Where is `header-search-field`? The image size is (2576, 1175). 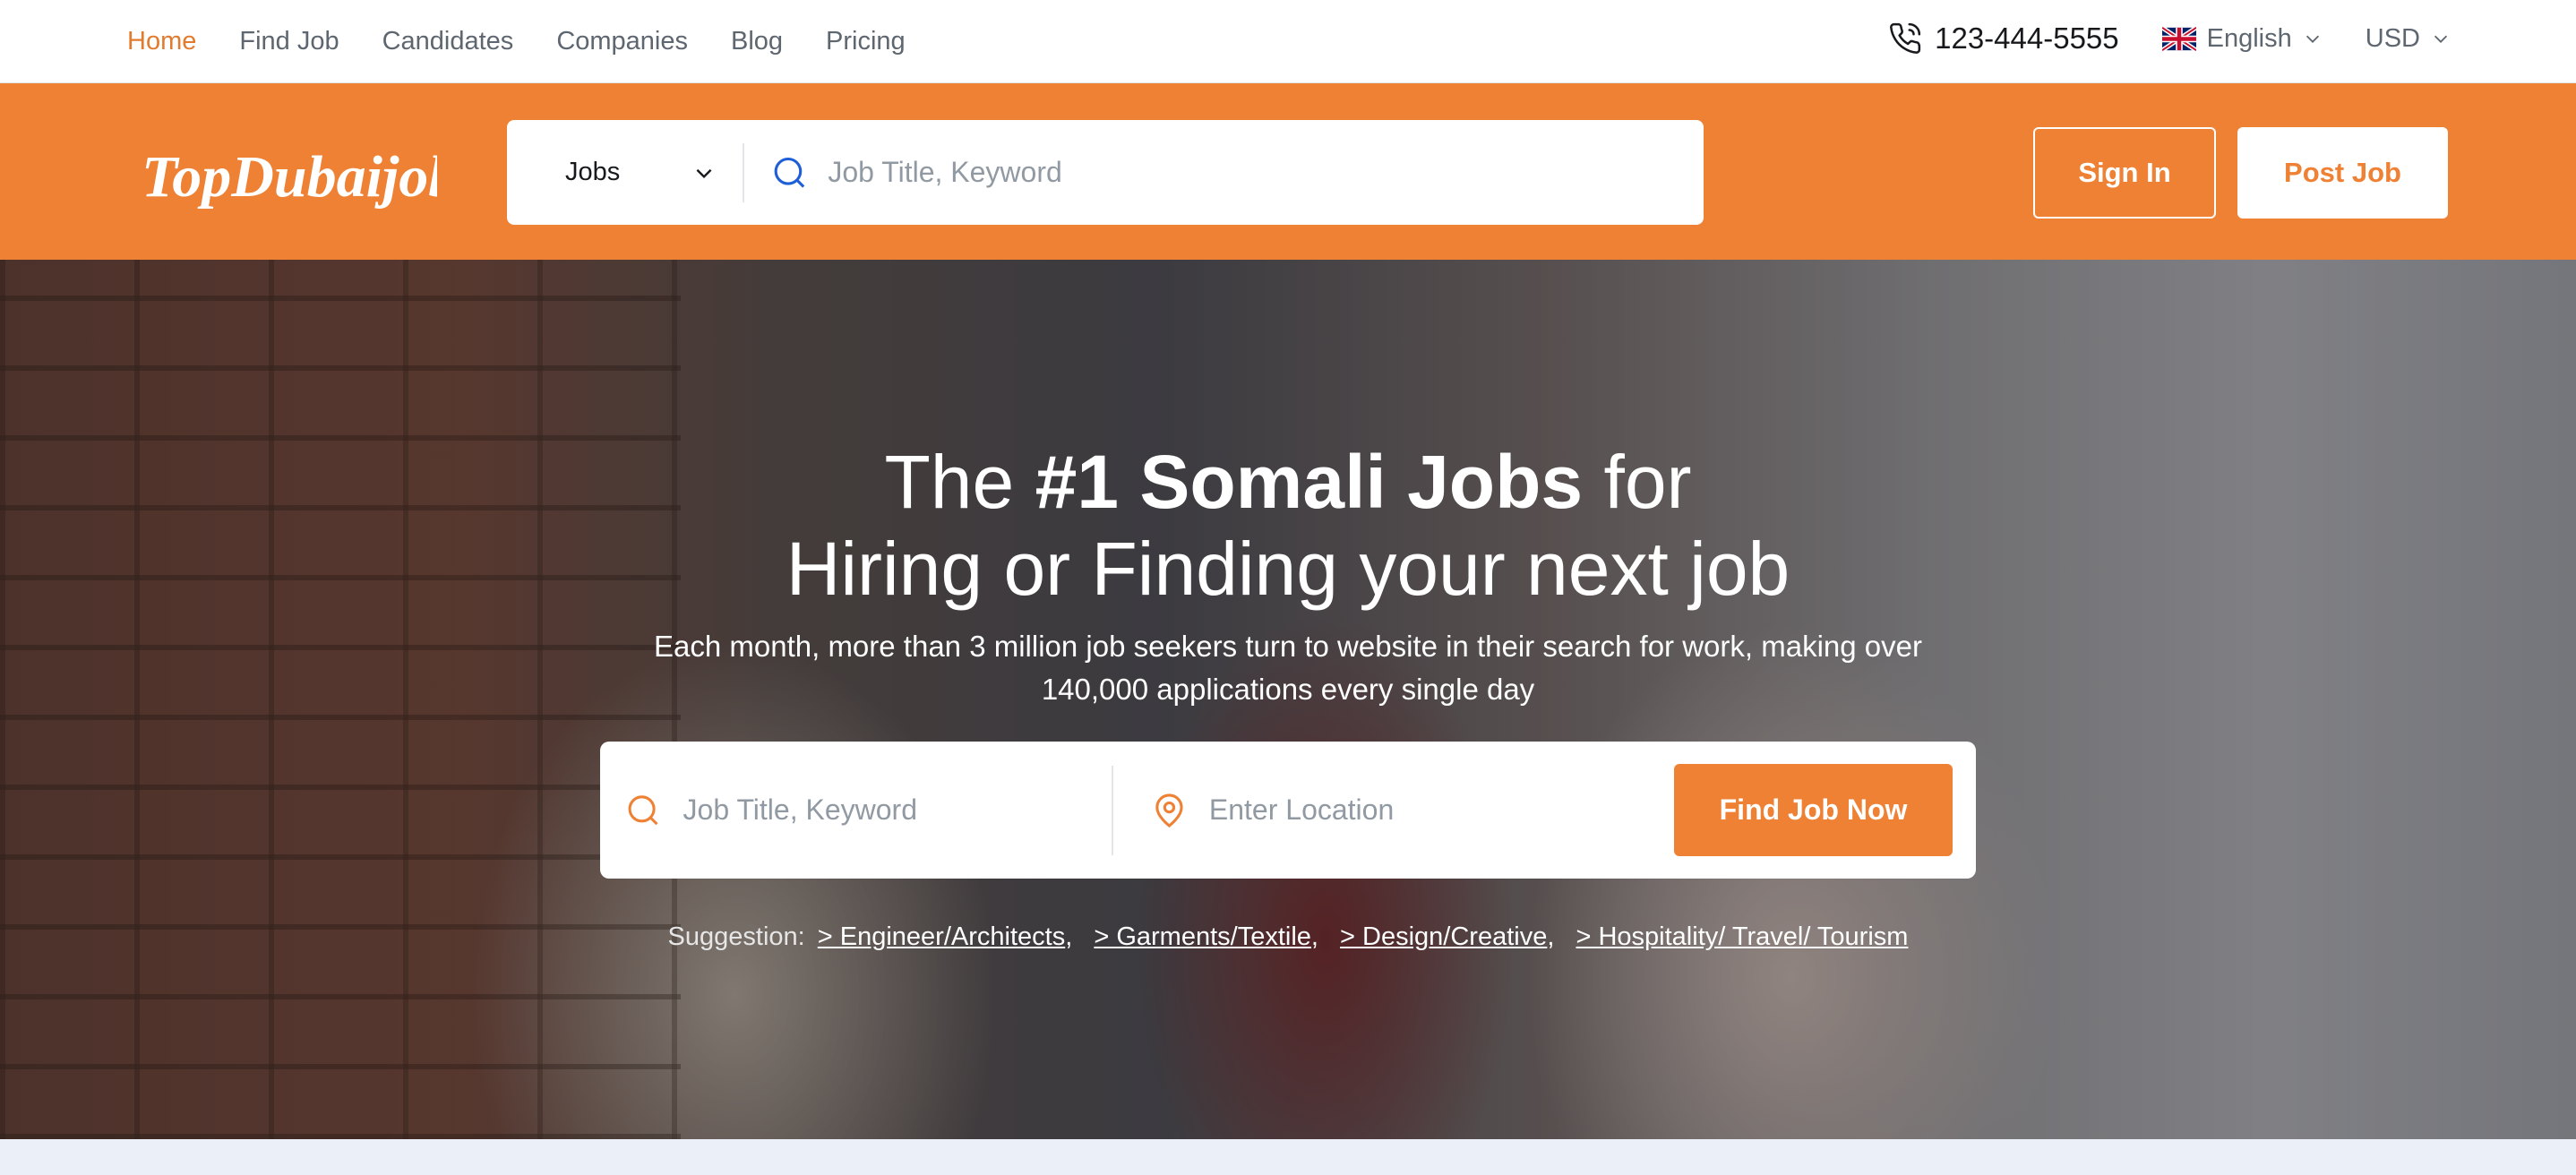
header-search-field is located at coordinates (1224, 173).